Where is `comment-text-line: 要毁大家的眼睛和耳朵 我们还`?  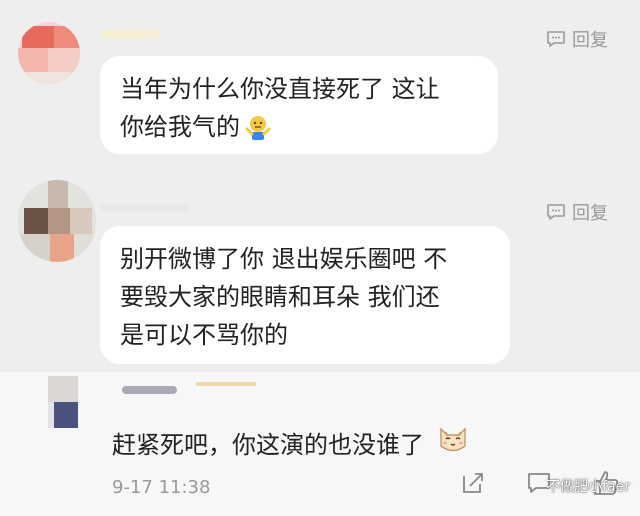 comment-text-line: 要毁大家的眼睛和耳朵 我们还 is located at coordinates (280, 297).